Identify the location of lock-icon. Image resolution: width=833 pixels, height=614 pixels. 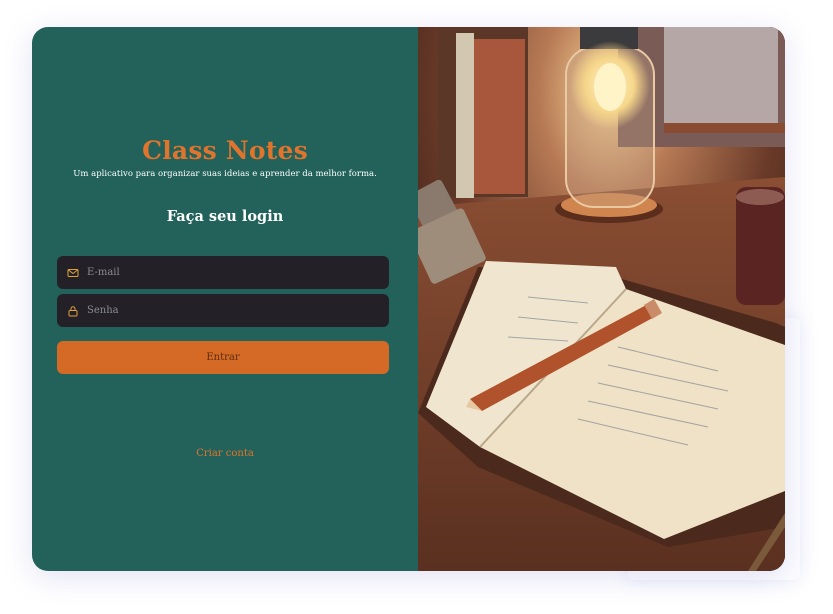
(73, 311).